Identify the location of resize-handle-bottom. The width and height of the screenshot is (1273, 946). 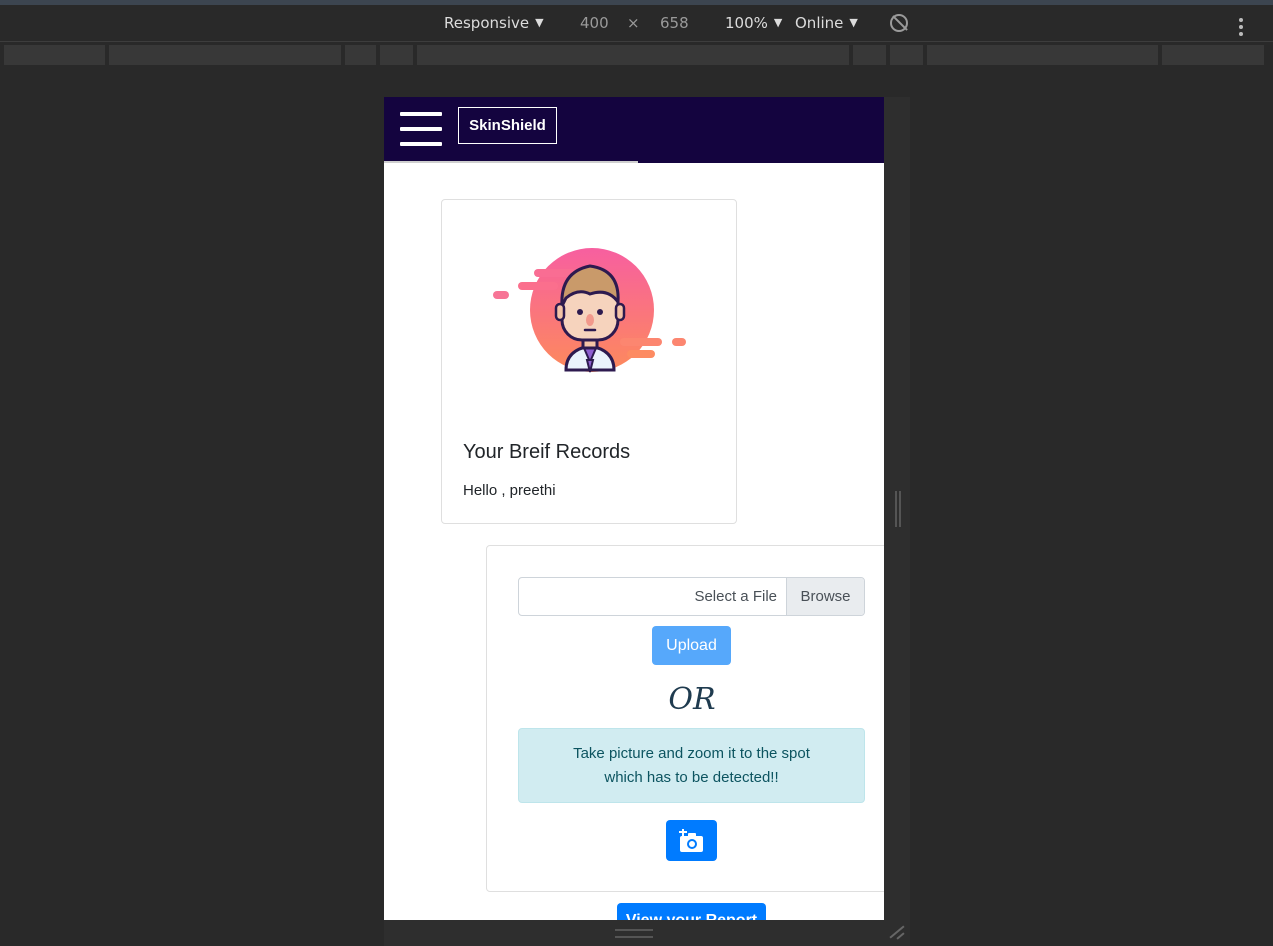
(634, 933).